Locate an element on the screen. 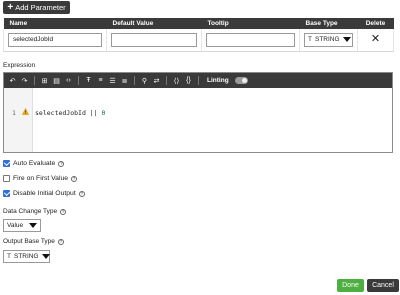 The image size is (400, 295). code-line-1: selectedJobId || 0 is located at coordinates (70, 113).